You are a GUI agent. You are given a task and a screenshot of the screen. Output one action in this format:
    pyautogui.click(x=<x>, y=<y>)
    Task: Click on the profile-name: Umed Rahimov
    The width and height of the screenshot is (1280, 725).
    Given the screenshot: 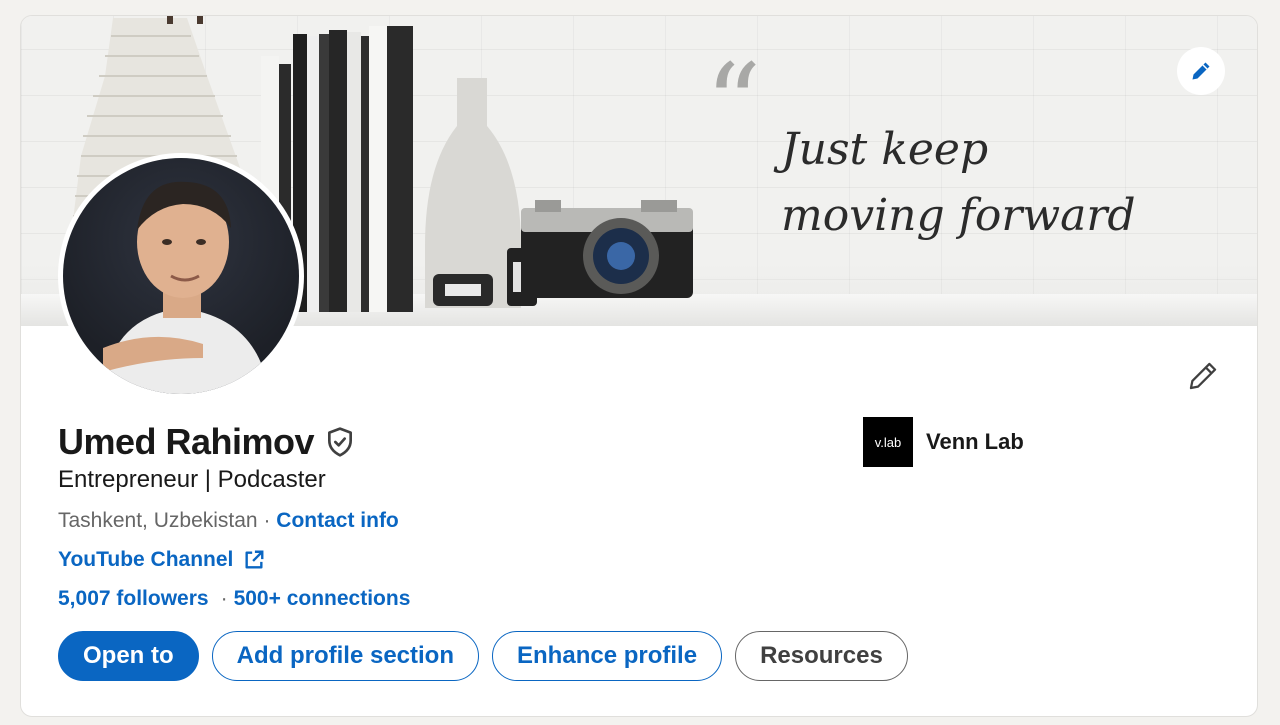 What is the action you would take?
    pyautogui.click(x=186, y=441)
    